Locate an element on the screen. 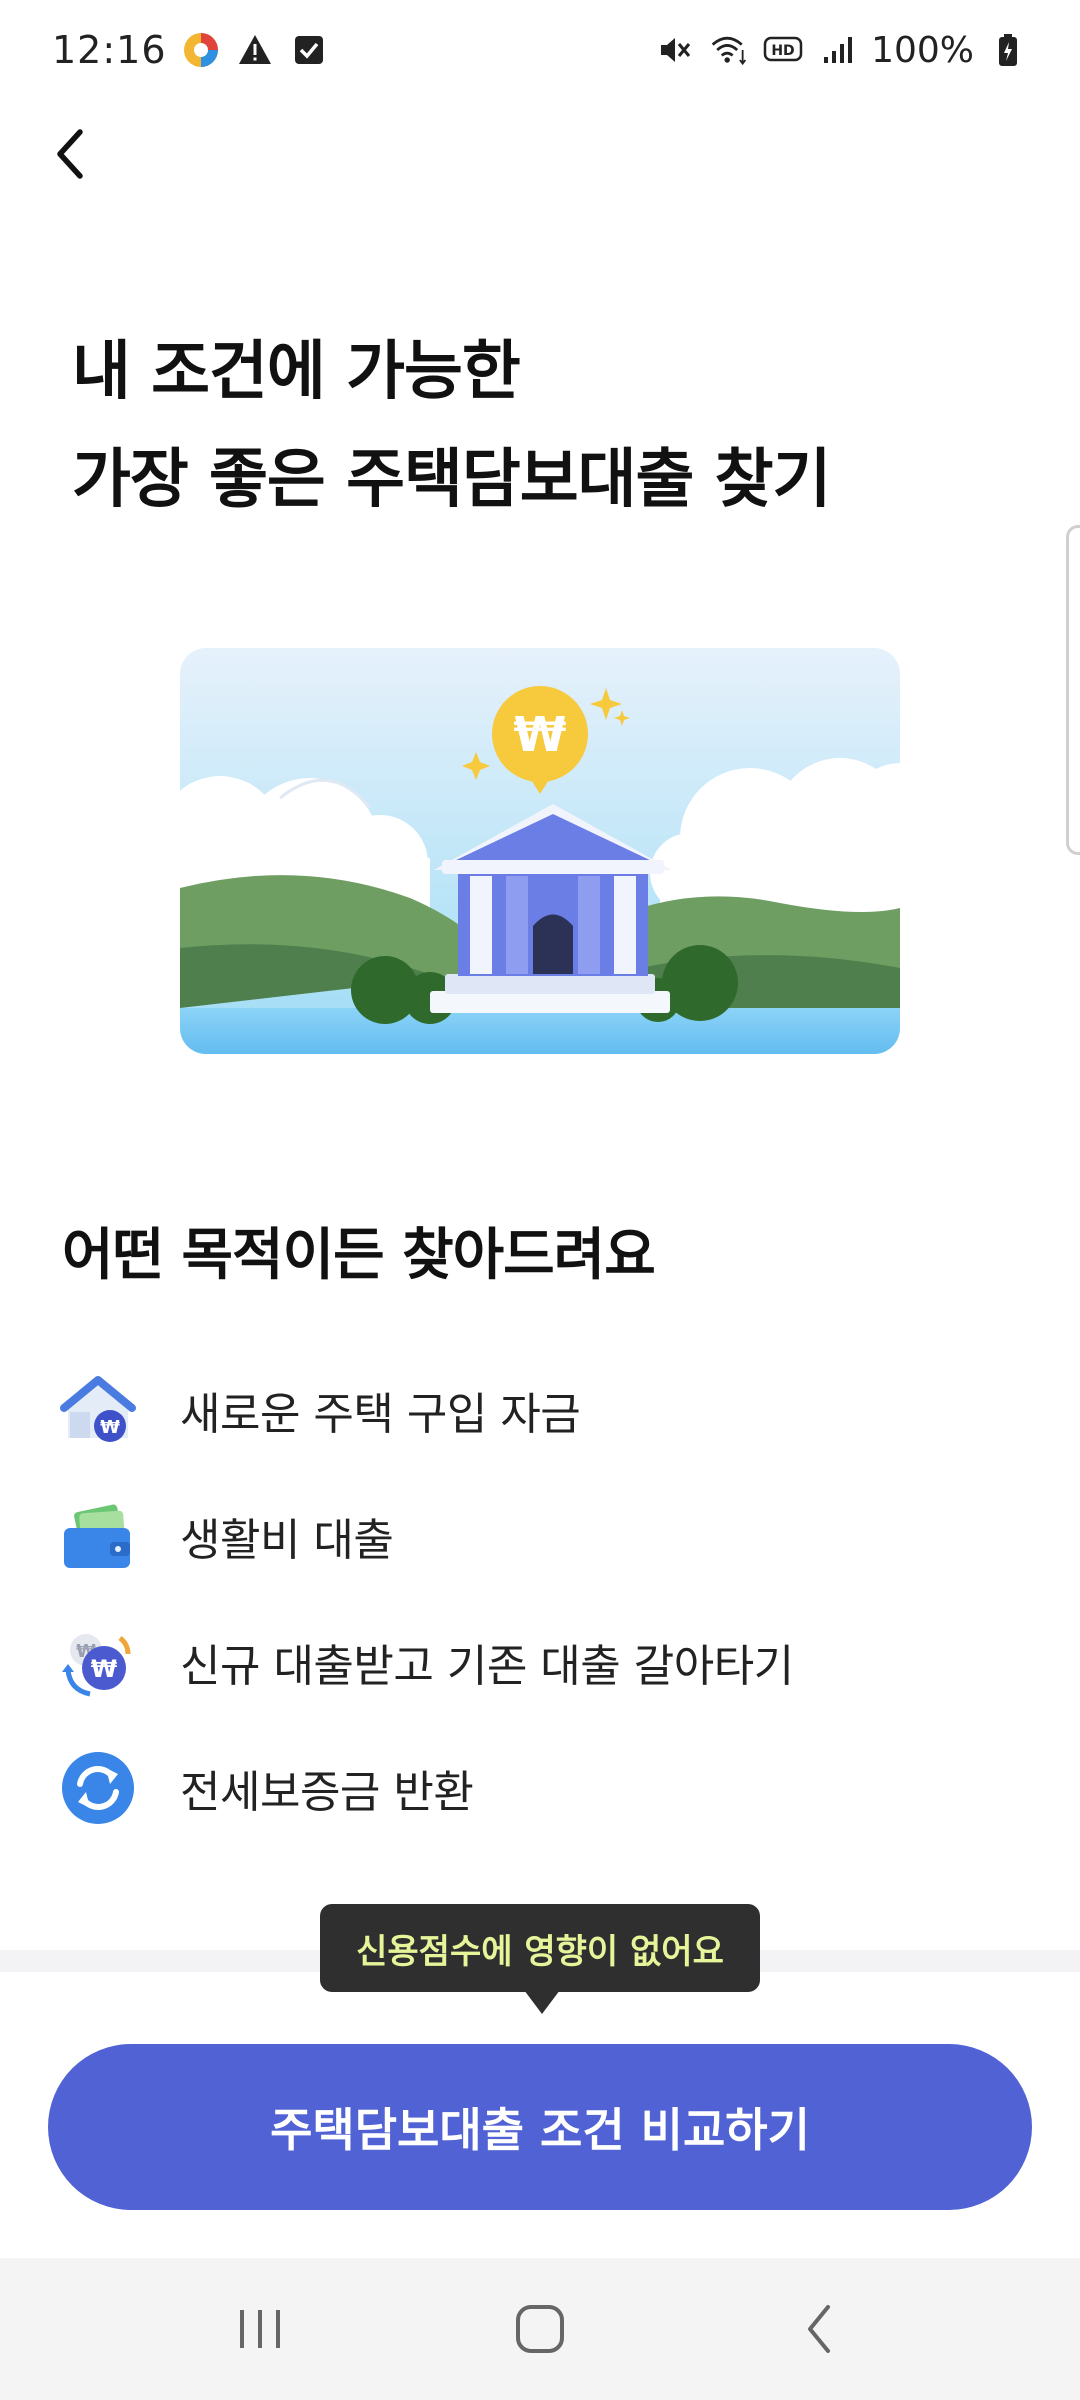 The image size is (1080, 2400). system-nav-bar is located at coordinates (540, 2329).